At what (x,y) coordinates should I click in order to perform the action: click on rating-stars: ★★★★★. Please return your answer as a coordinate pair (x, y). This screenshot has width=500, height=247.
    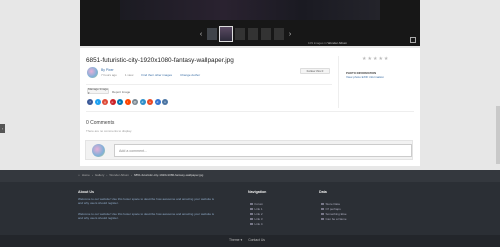
    Looking at the image, I should click on (375, 59).